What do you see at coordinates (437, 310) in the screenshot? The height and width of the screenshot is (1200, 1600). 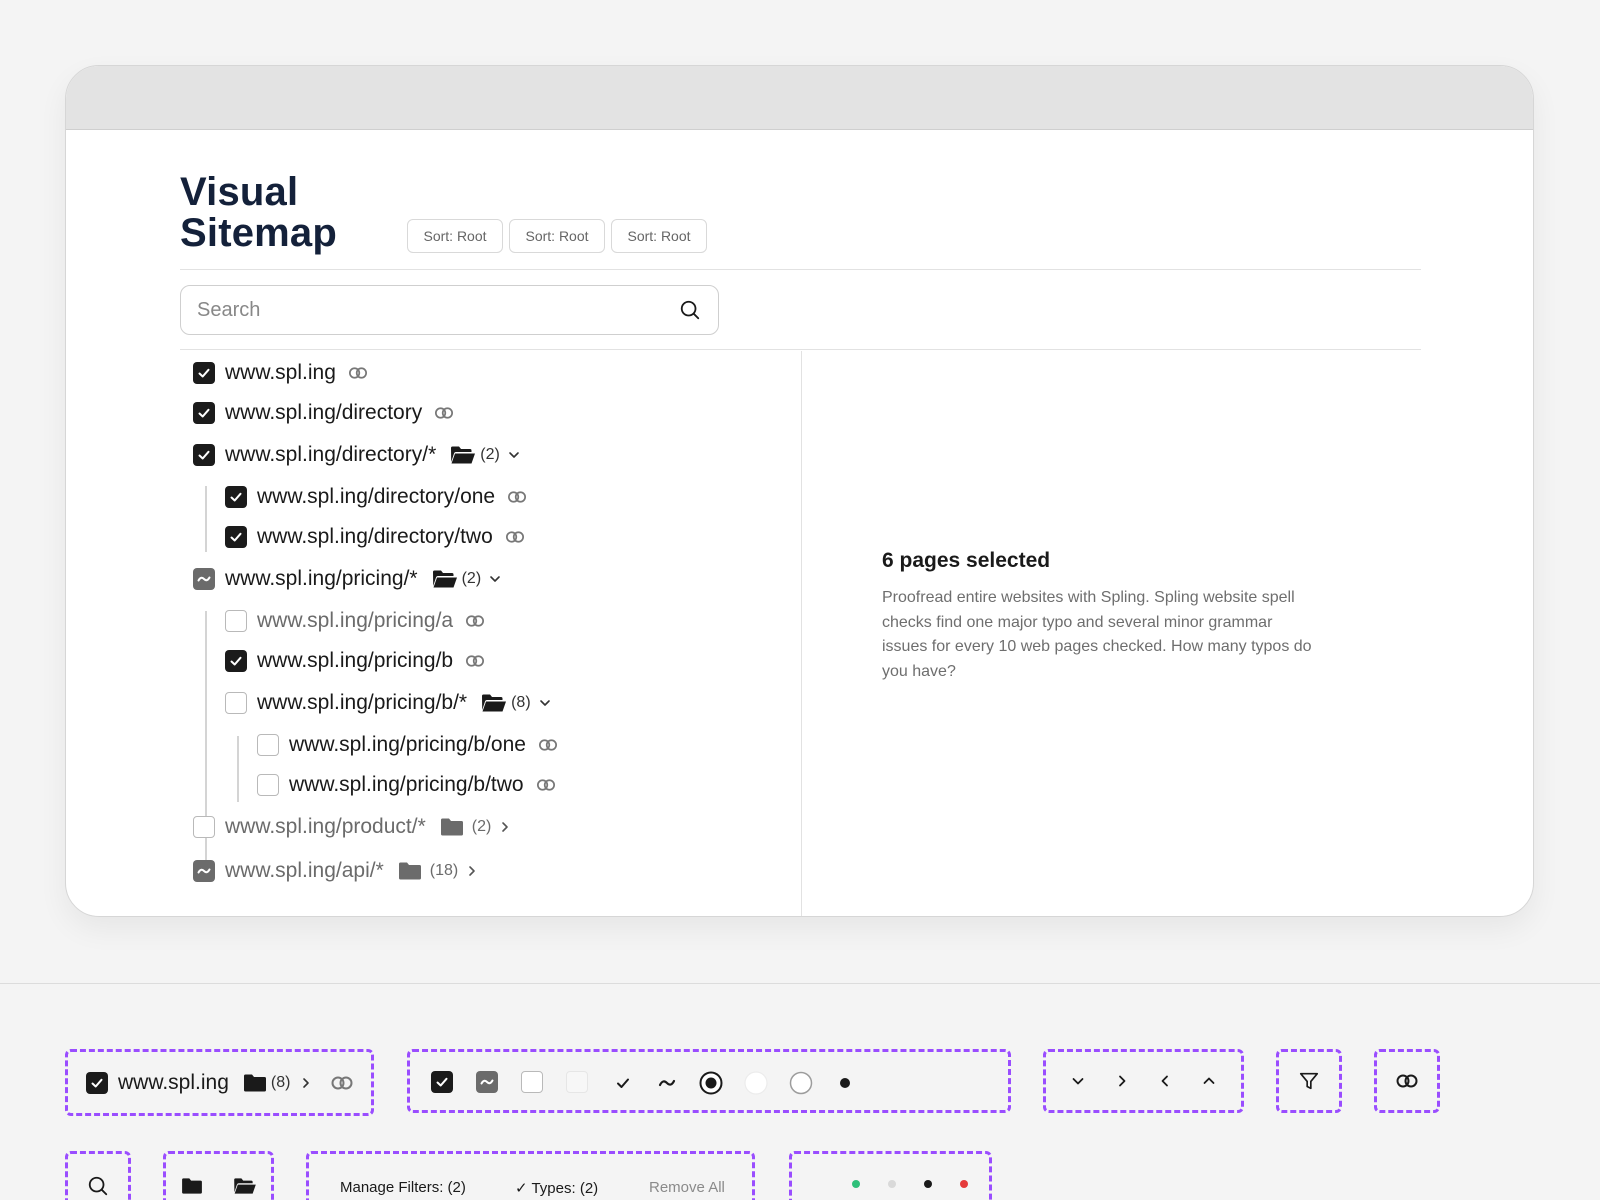 I see `search-input` at bounding box center [437, 310].